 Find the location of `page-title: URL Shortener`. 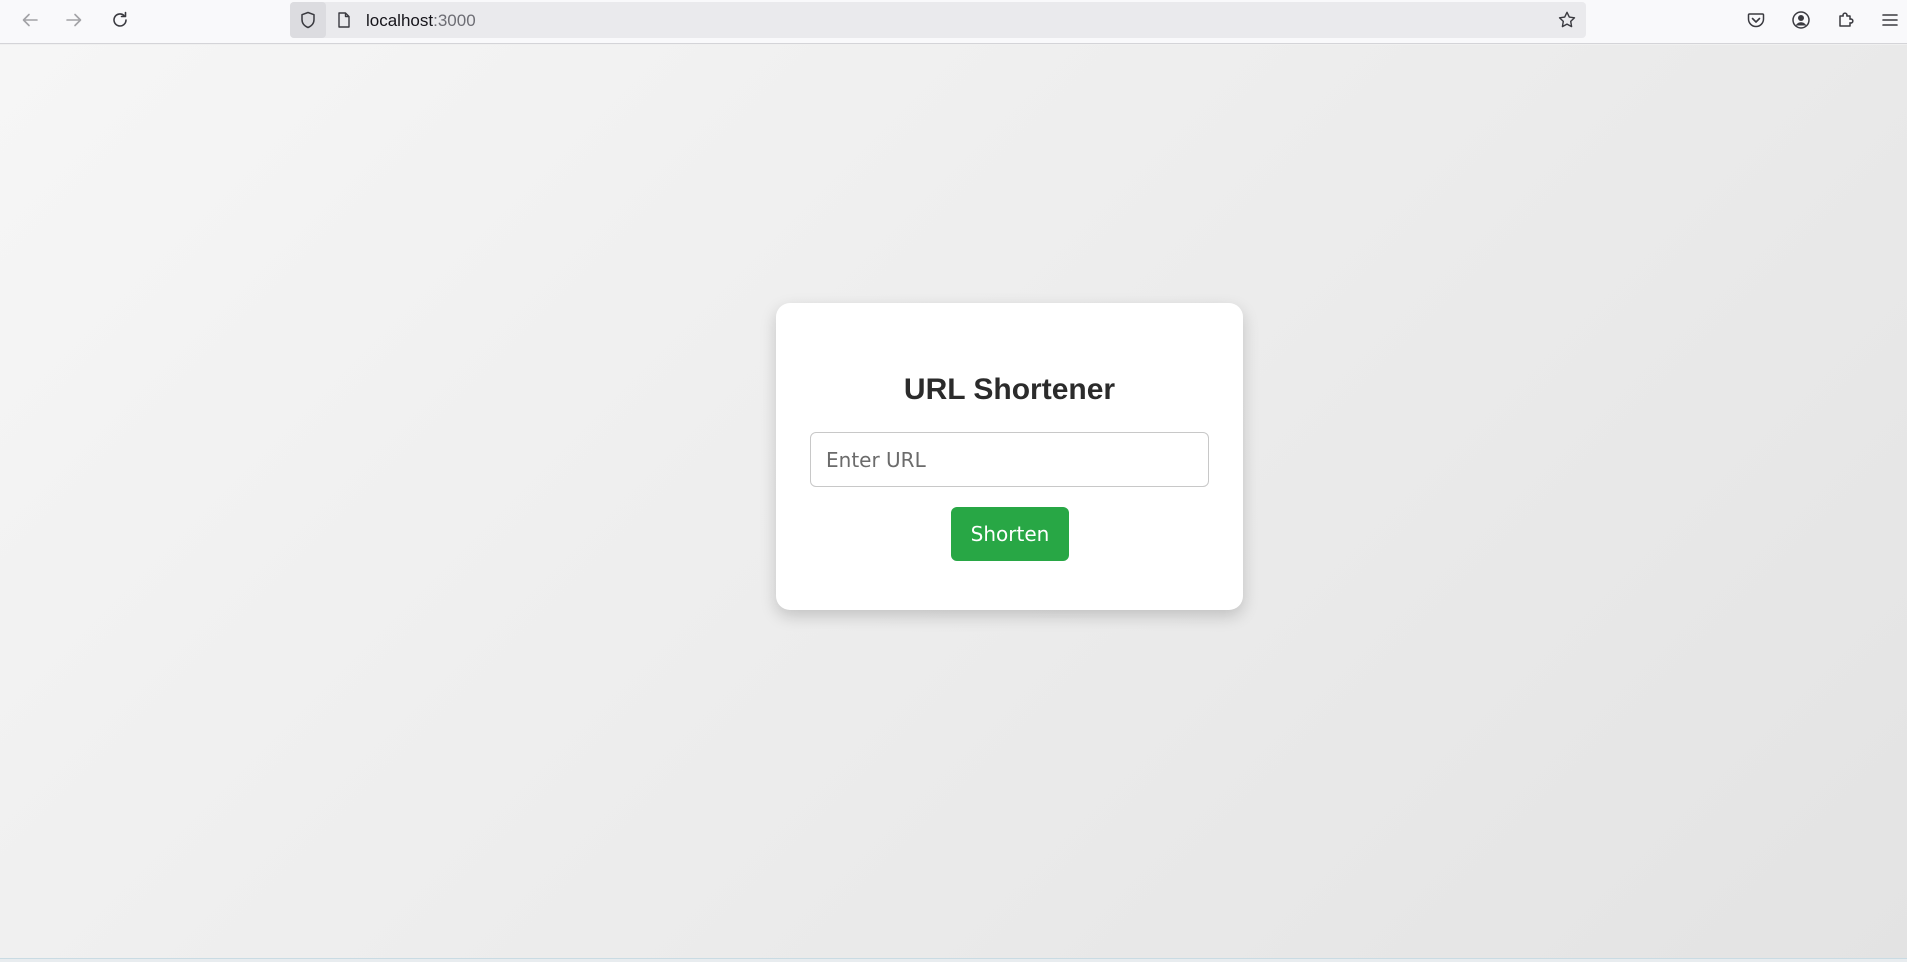

page-title: URL Shortener is located at coordinates (1009, 389).